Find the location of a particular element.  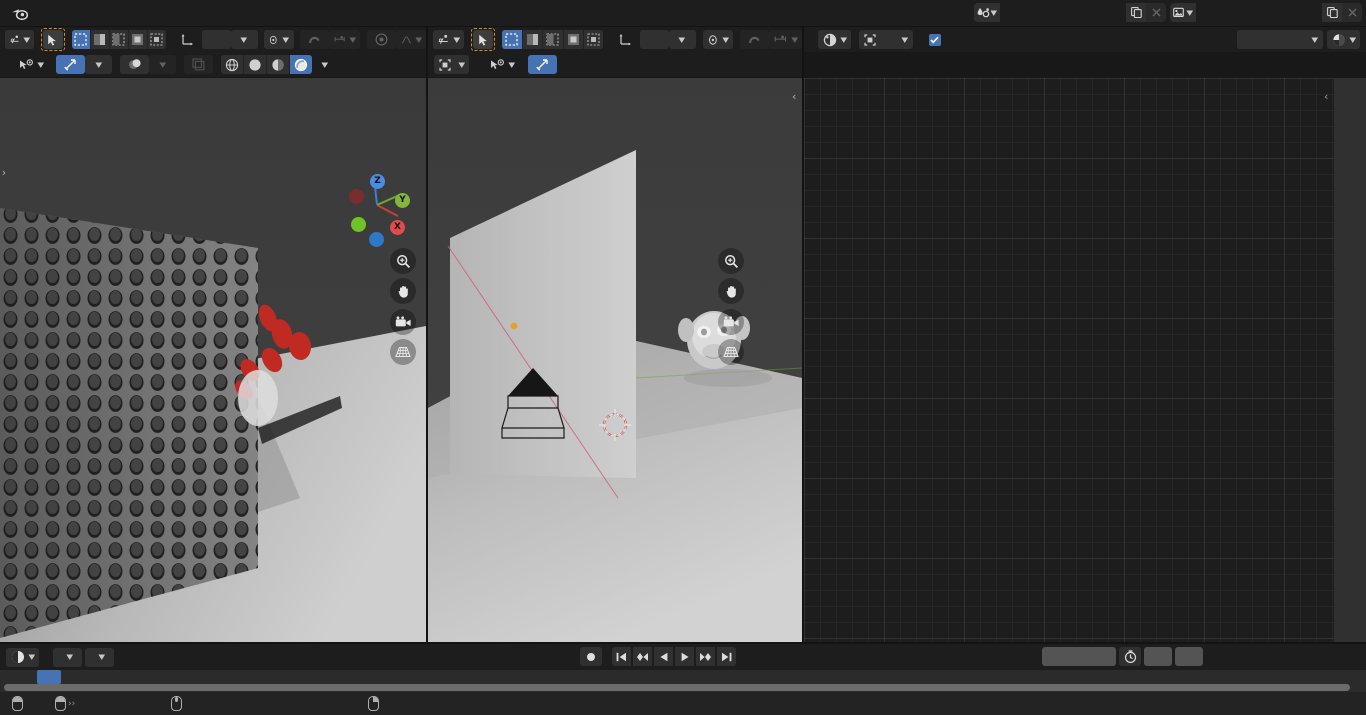

playback-dropdown: ▼ is located at coordinates (68, 657).